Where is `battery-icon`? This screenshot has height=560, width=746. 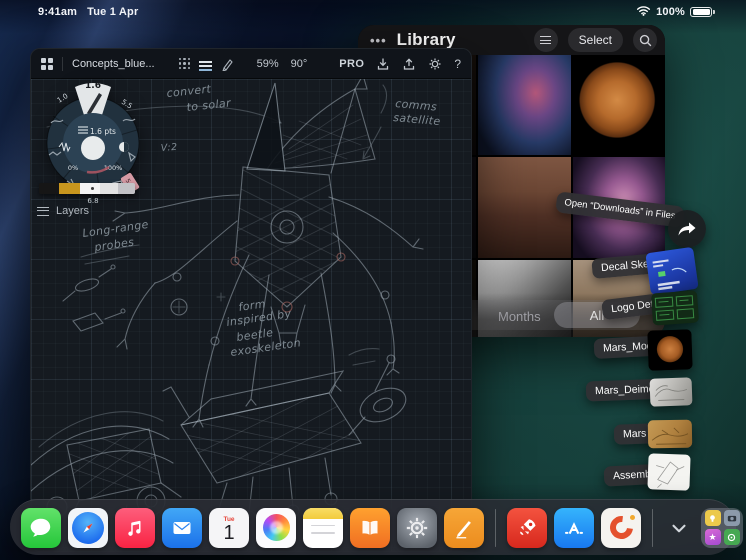 battery-icon is located at coordinates (702, 12).